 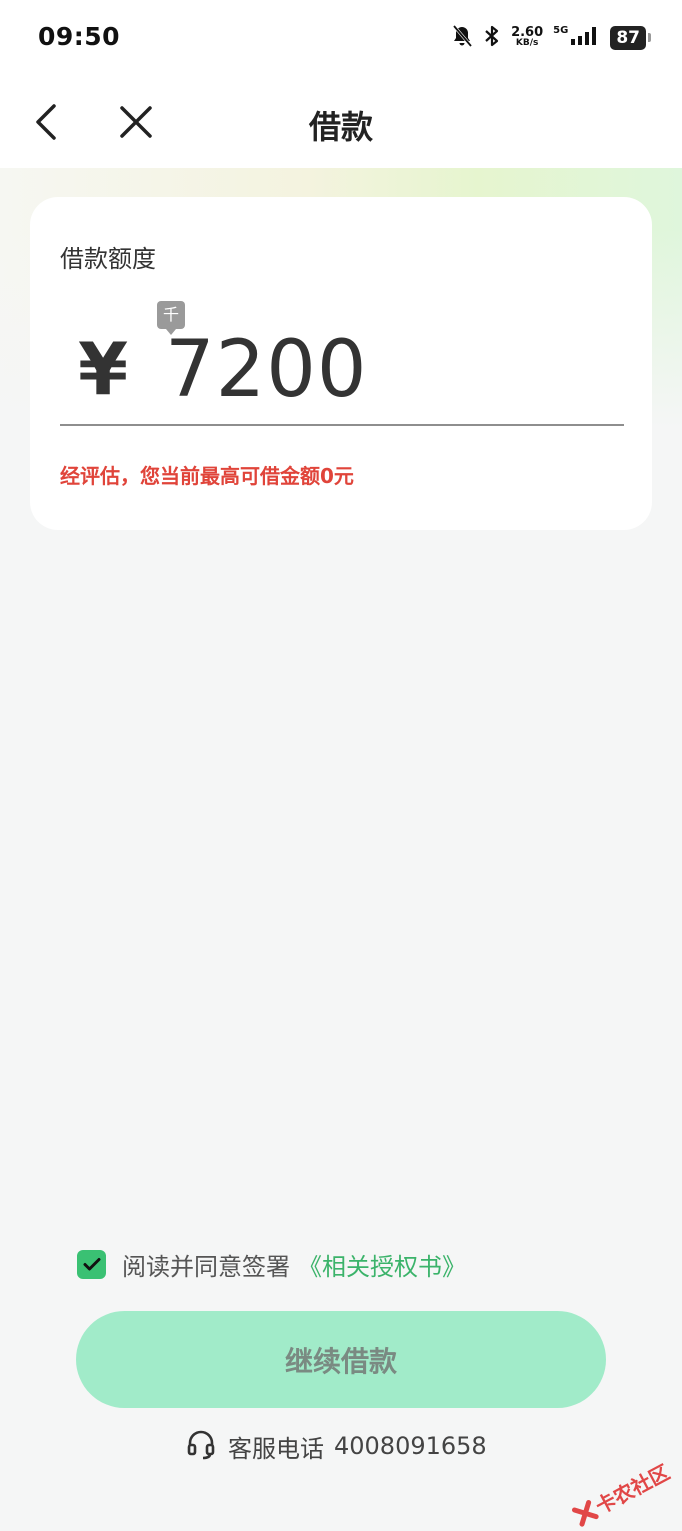 I want to click on watermark: 卡农社区, so click(x=621, y=1493).